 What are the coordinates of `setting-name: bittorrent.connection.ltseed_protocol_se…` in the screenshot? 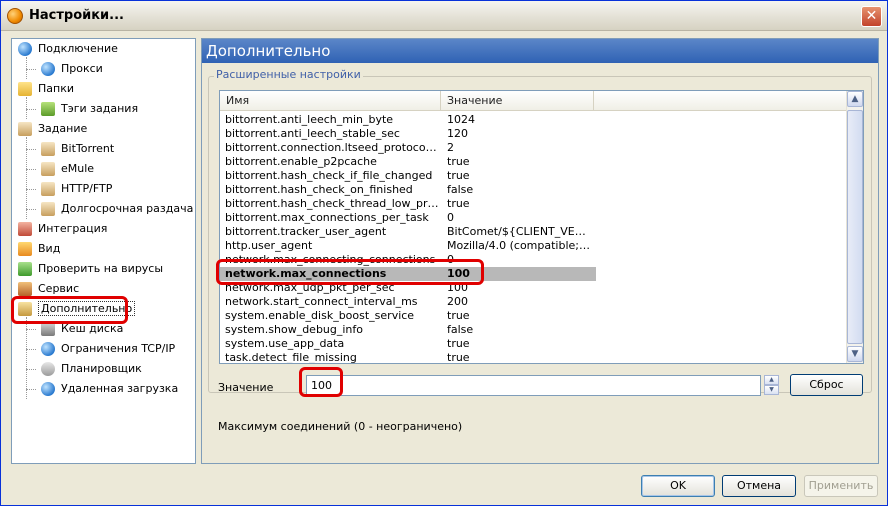 It's located at (332, 147).